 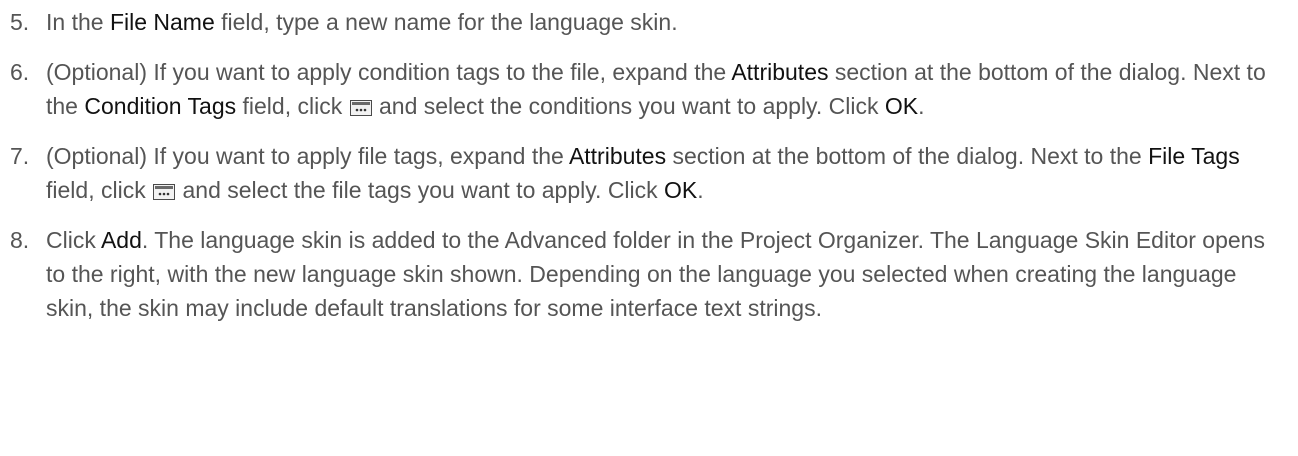 What do you see at coordinates (20, 22) in the screenshot?
I see `step-number: 5.` at bounding box center [20, 22].